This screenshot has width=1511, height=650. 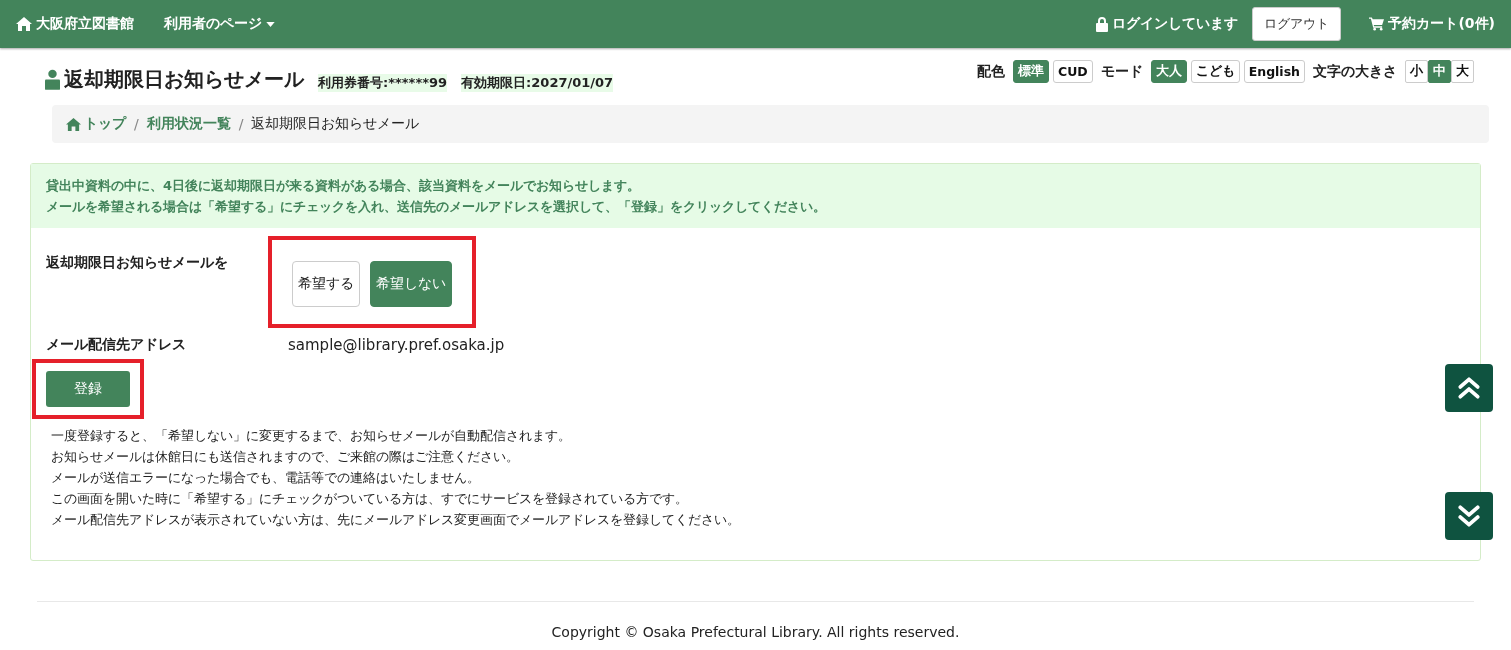 I want to click on double-chevron-down-icon, so click(x=1469, y=516).